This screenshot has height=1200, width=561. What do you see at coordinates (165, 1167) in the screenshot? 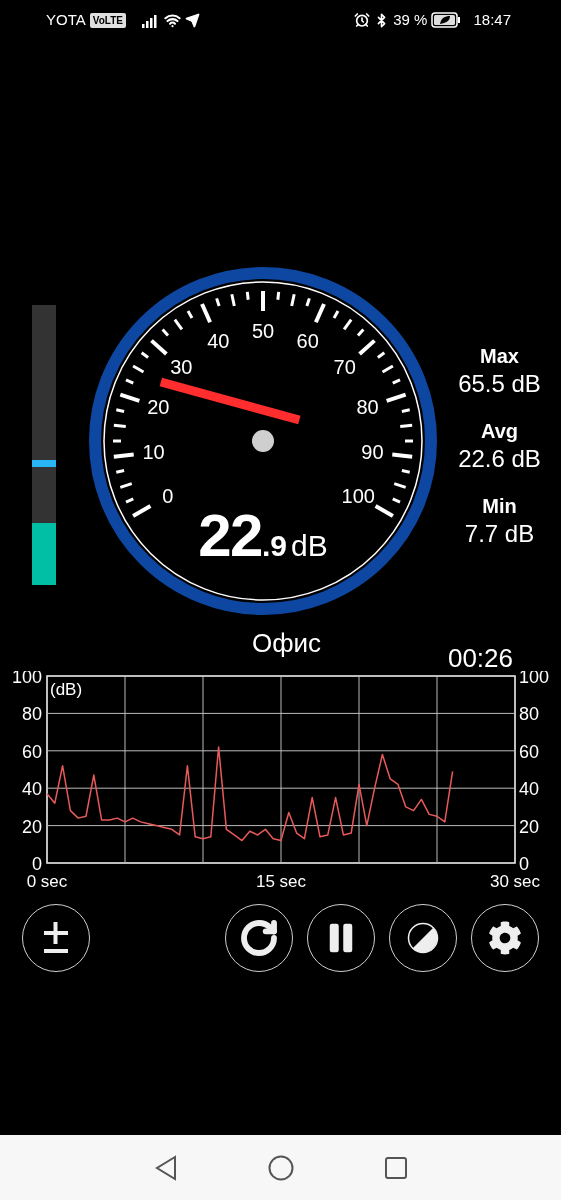
I see `back-icon` at bounding box center [165, 1167].